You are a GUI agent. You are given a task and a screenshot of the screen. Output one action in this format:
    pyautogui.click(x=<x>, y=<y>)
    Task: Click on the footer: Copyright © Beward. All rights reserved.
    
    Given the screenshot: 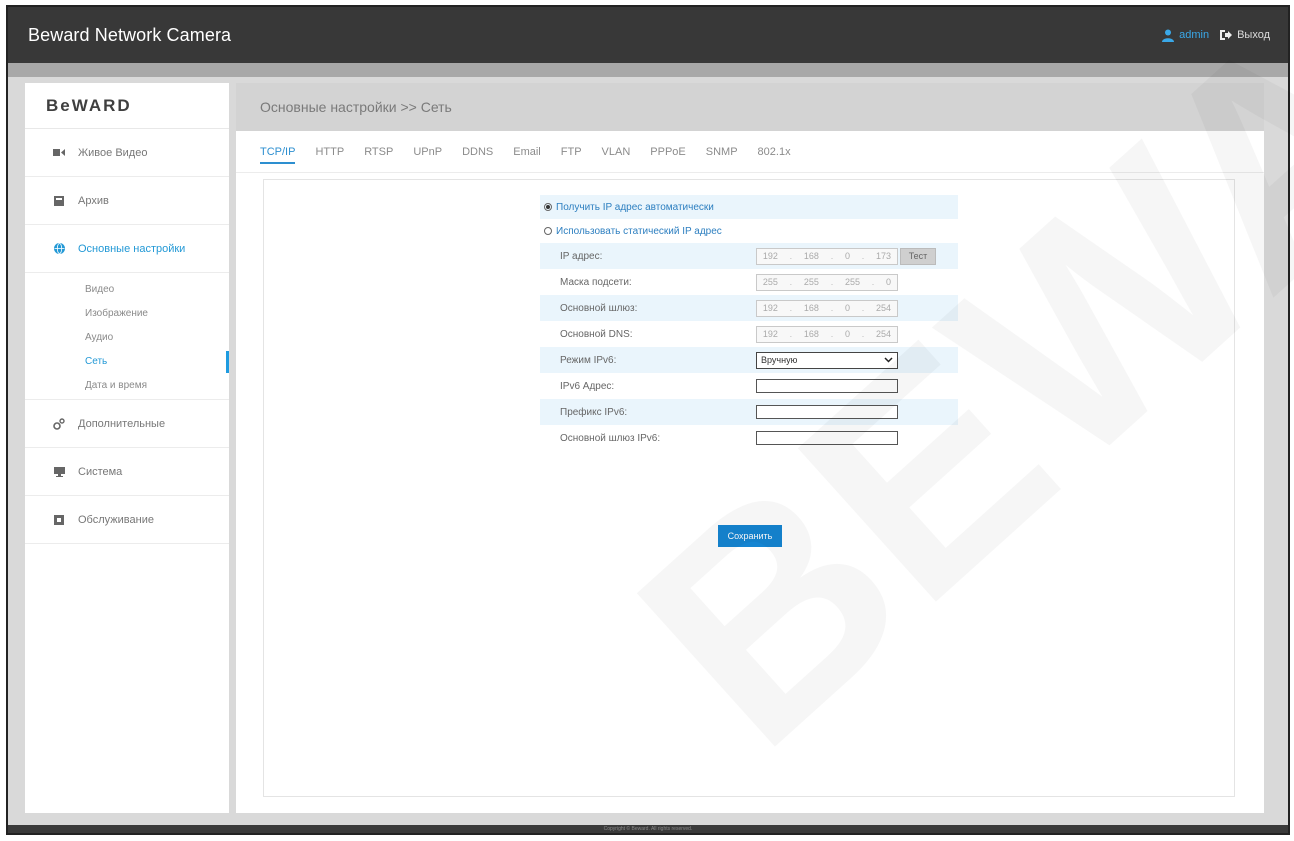 What is the action you would take?
    pyautogui.click(x=648, y=829)
    